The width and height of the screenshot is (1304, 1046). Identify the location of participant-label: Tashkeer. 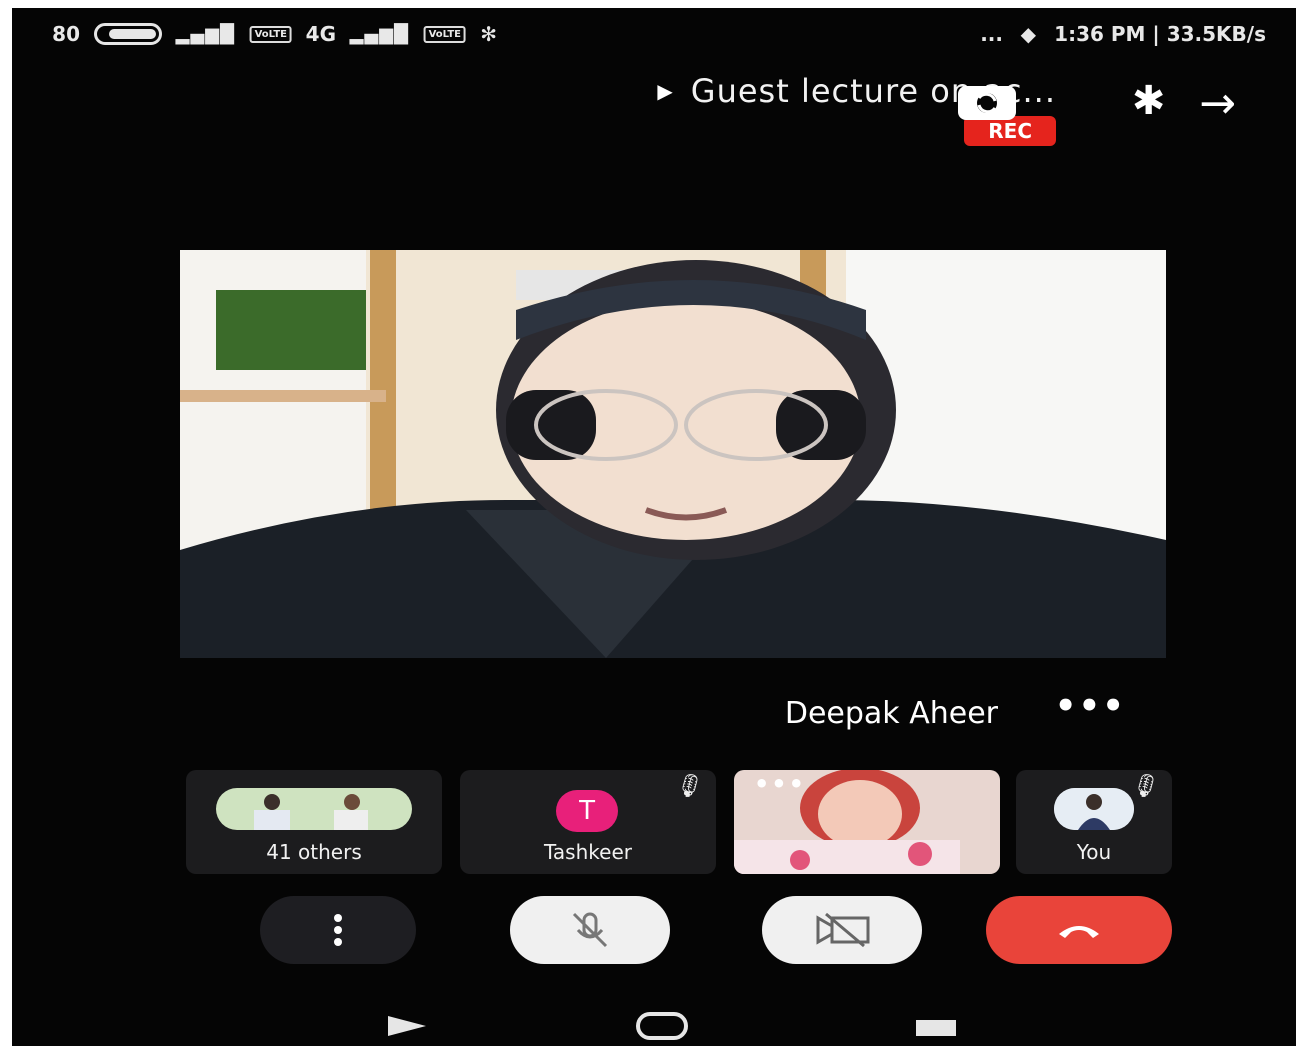
(588, 852).